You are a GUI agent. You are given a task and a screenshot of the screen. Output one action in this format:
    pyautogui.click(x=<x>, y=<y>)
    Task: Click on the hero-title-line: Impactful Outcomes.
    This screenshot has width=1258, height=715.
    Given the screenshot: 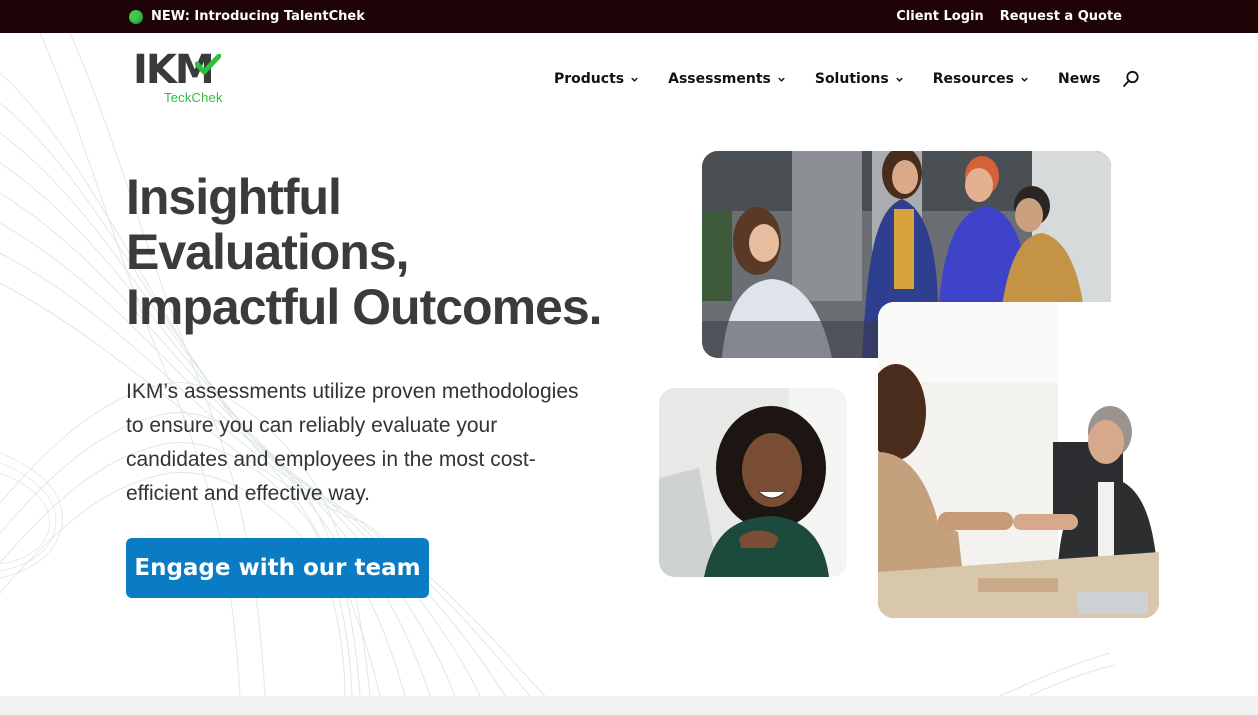 What is the action you would take?
    pyautogui.click(x=364, y=307)
    